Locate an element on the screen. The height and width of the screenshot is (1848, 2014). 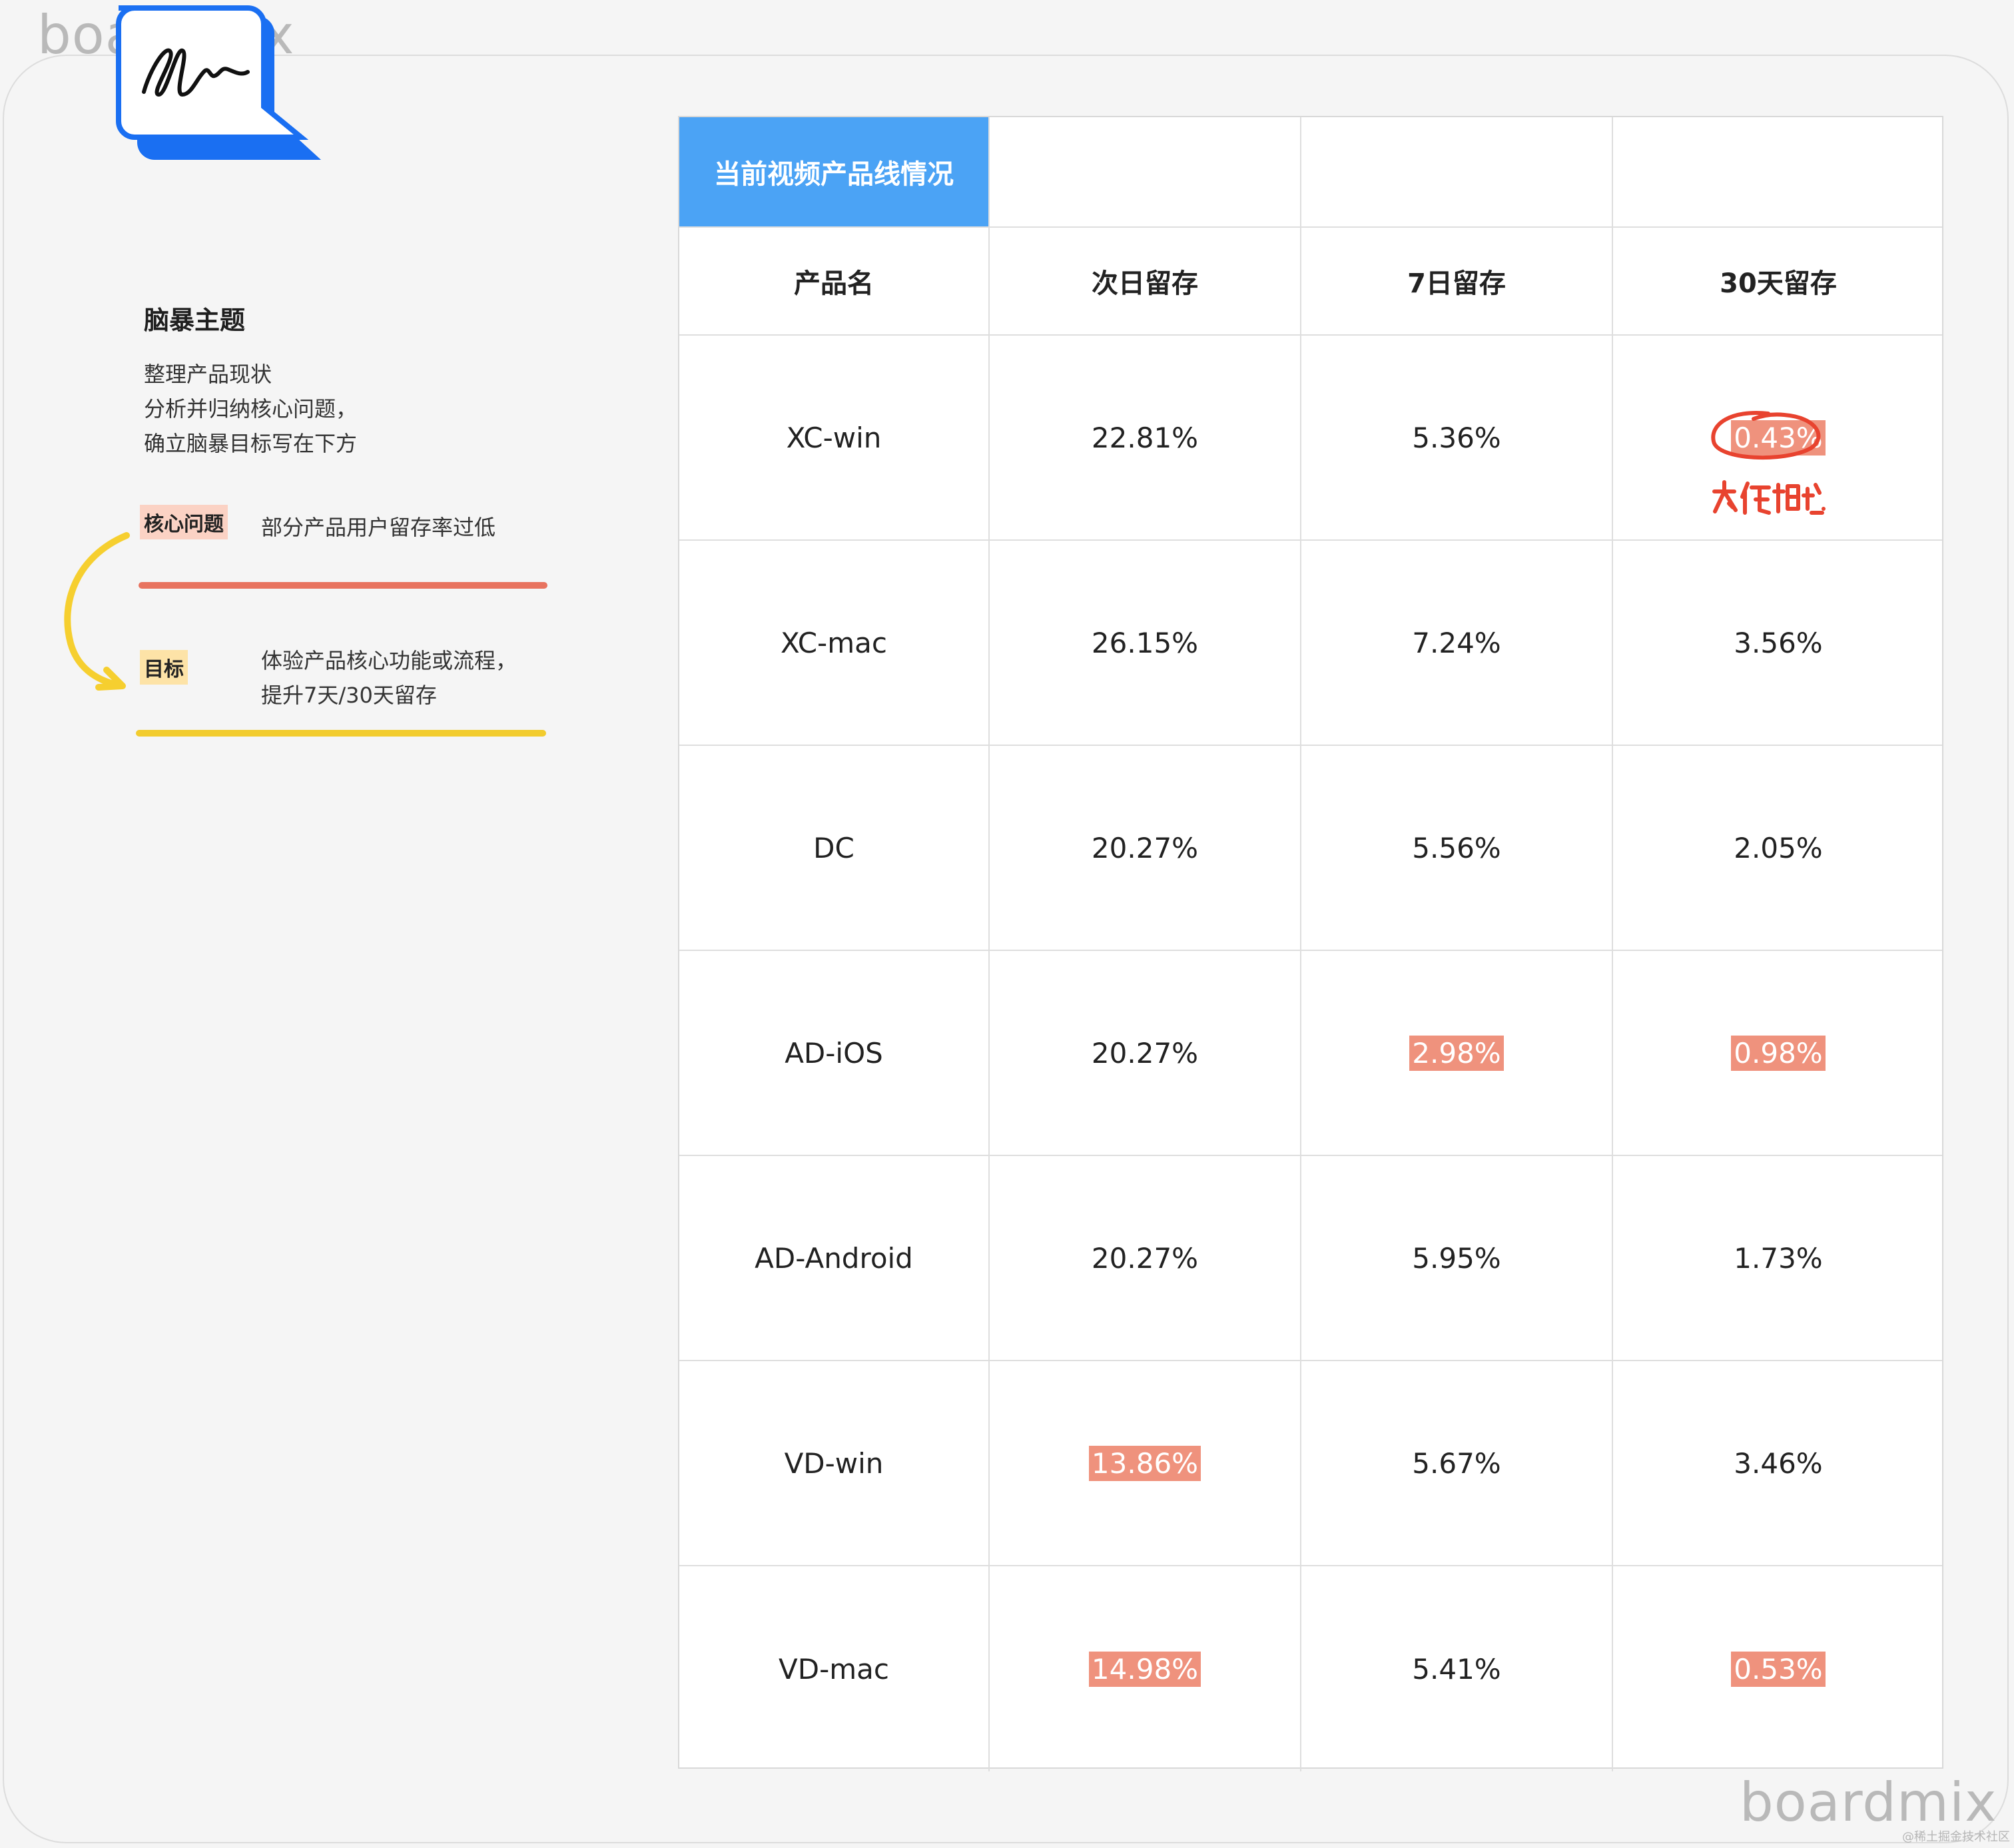
column-header: 产品名 is located at coordinates (835, 281).